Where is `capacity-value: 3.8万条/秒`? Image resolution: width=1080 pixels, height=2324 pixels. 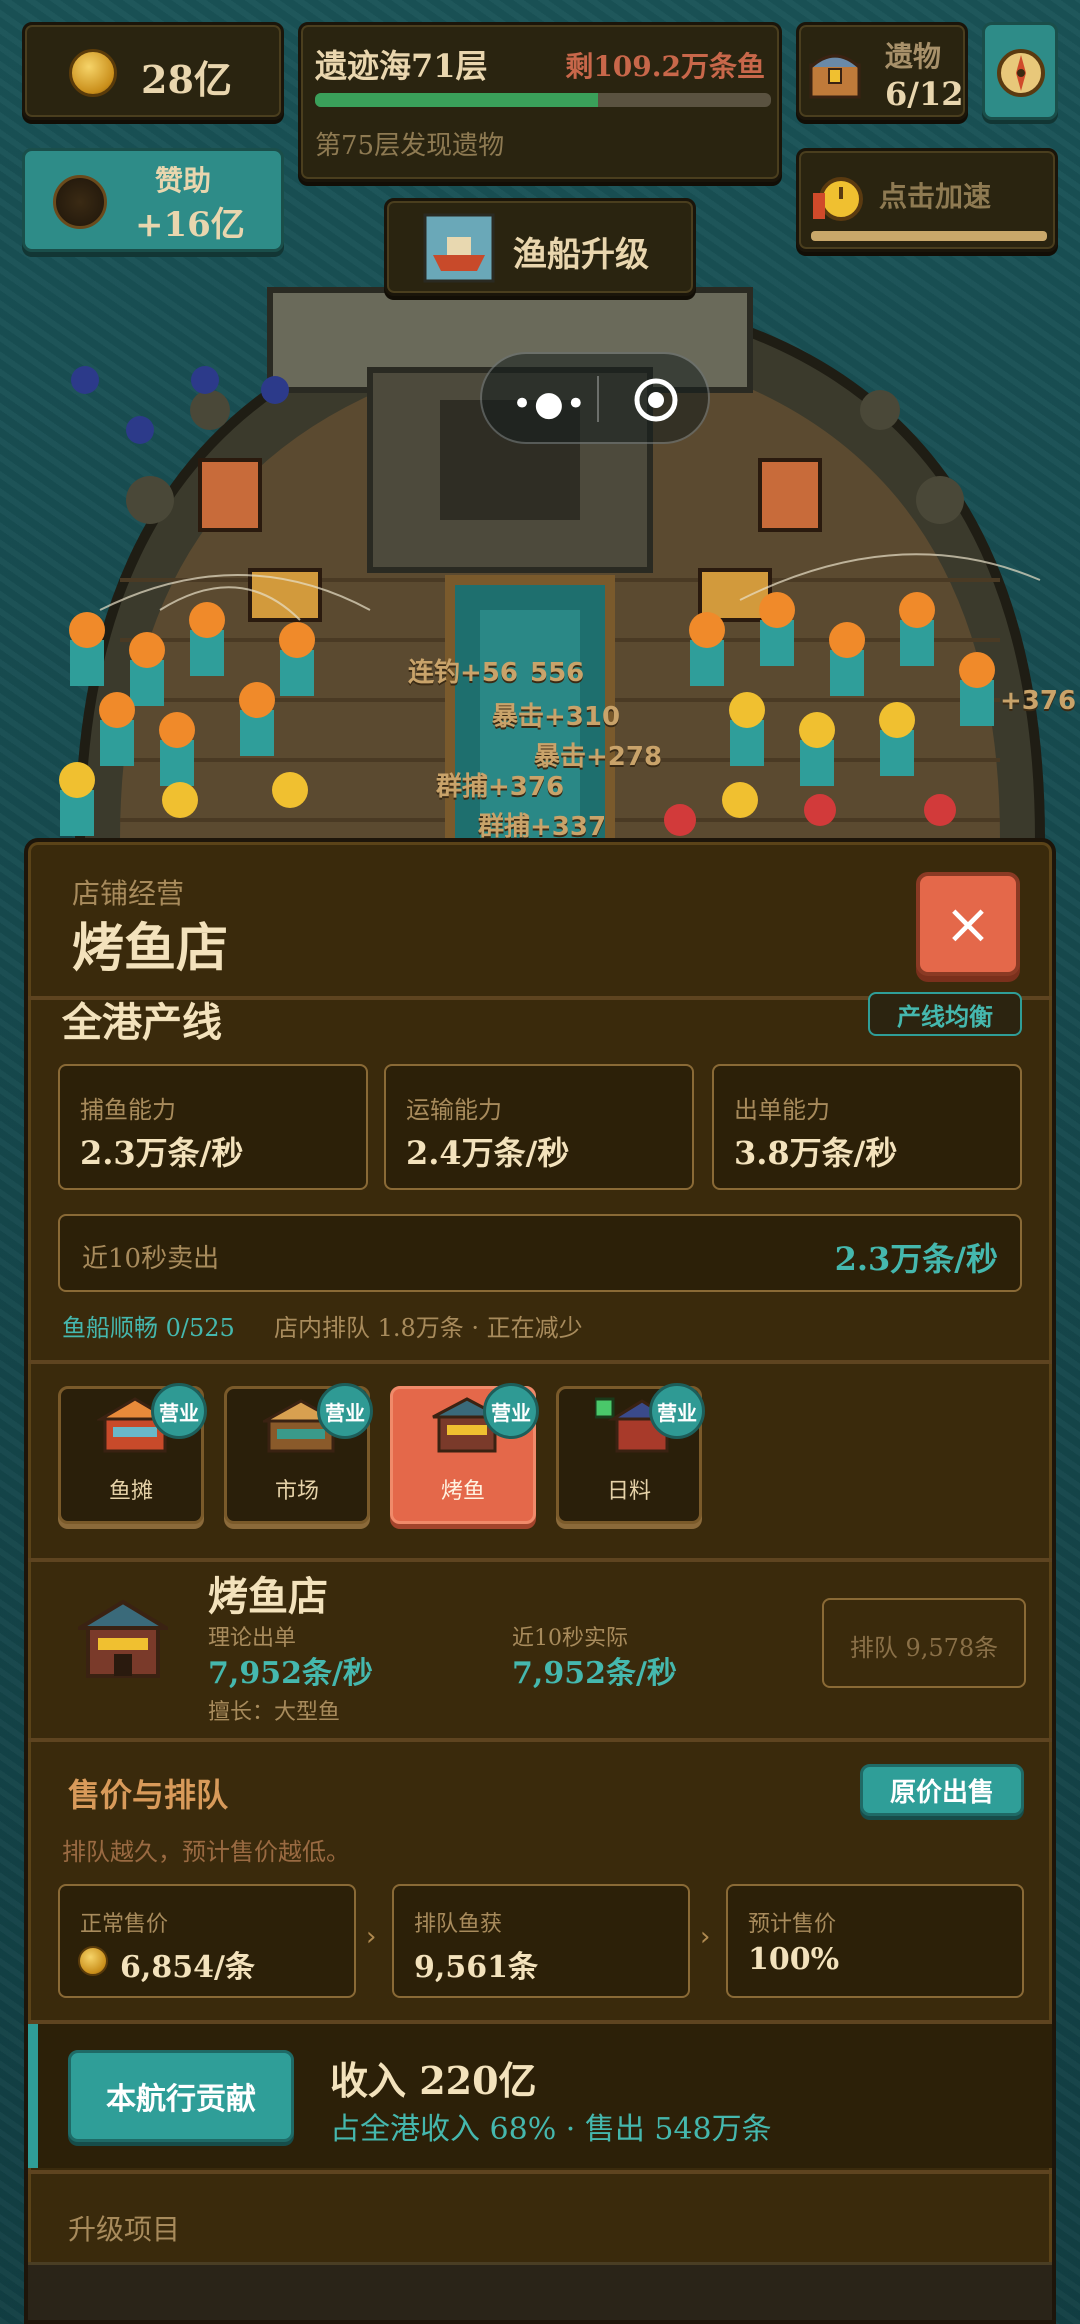
capacity-value: 3.8万条/秒 is located at coordinates (816, 1153).